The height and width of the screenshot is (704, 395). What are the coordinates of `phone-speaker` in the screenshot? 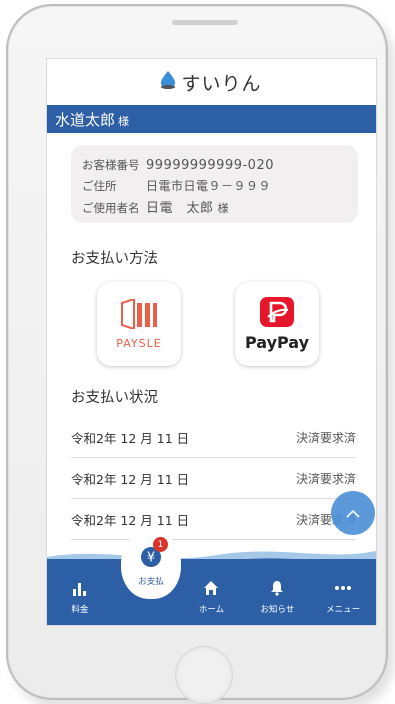 It's located at (205, 22).